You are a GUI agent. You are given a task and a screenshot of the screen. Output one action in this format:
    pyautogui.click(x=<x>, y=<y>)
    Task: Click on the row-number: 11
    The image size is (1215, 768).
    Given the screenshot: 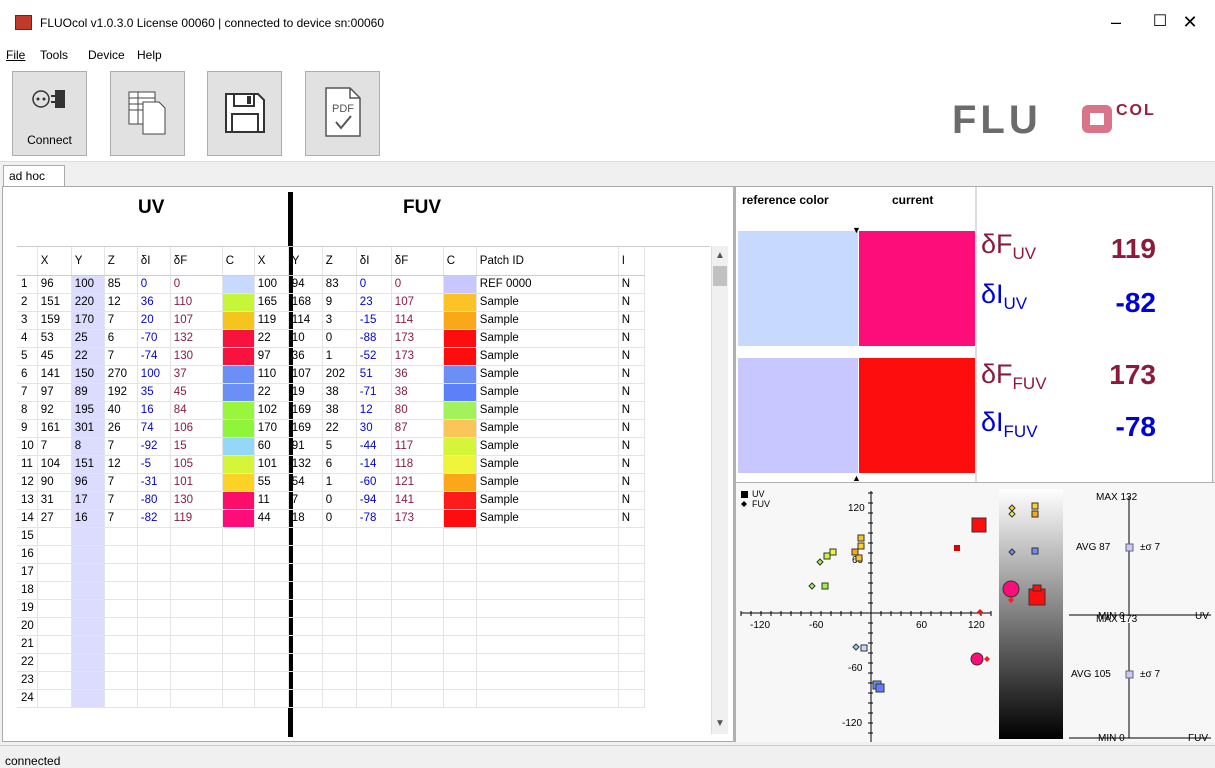 What is the action you would take?
    pyautogui.click(x=27, y=464)
    